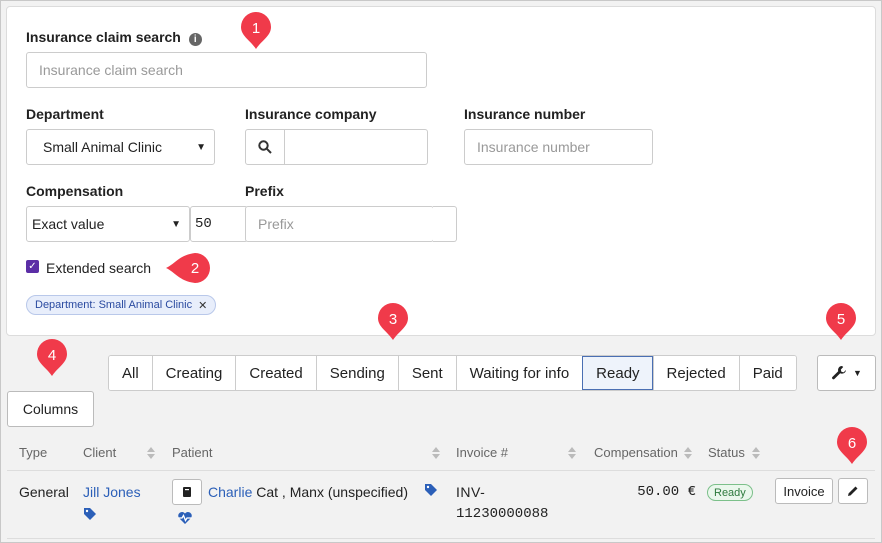  I want to click on insurance-number-input, so click(558, 147).